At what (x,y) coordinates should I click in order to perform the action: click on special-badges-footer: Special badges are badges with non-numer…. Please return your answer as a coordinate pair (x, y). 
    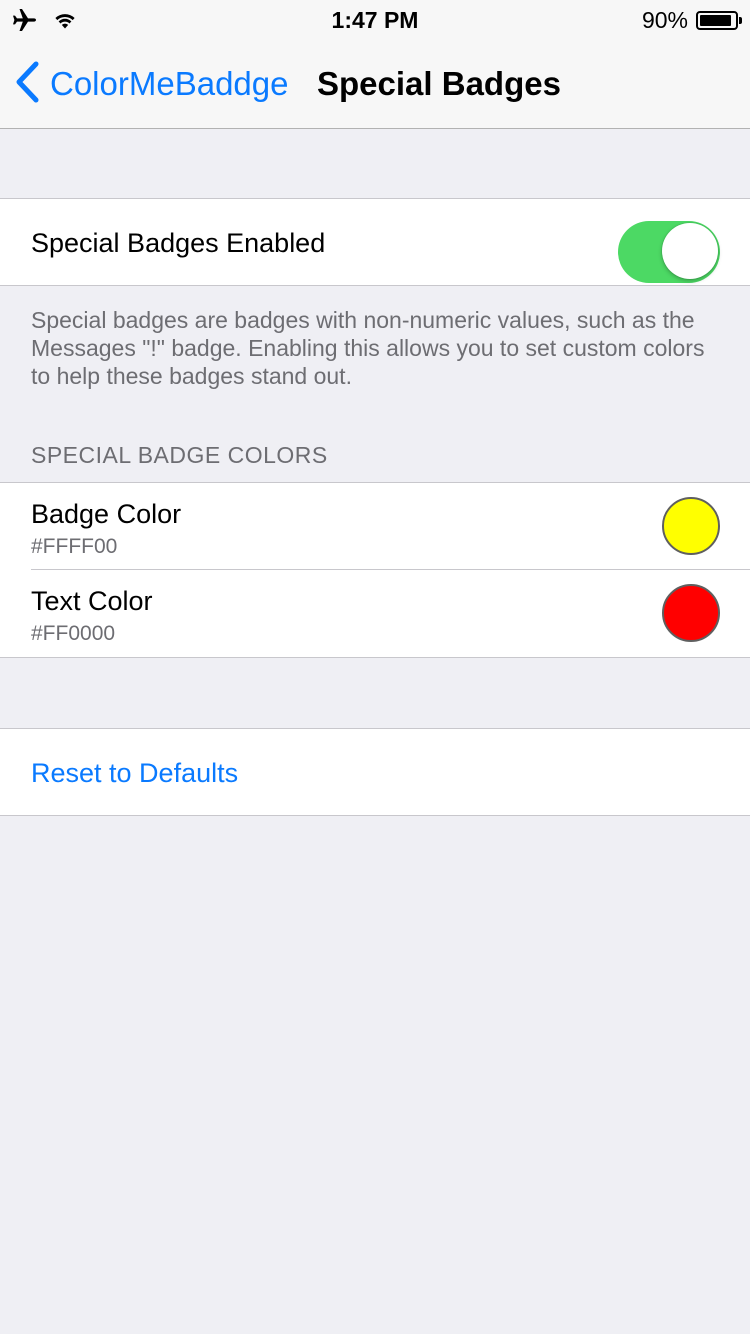
    Looking at the image, I should click on (368, 348).